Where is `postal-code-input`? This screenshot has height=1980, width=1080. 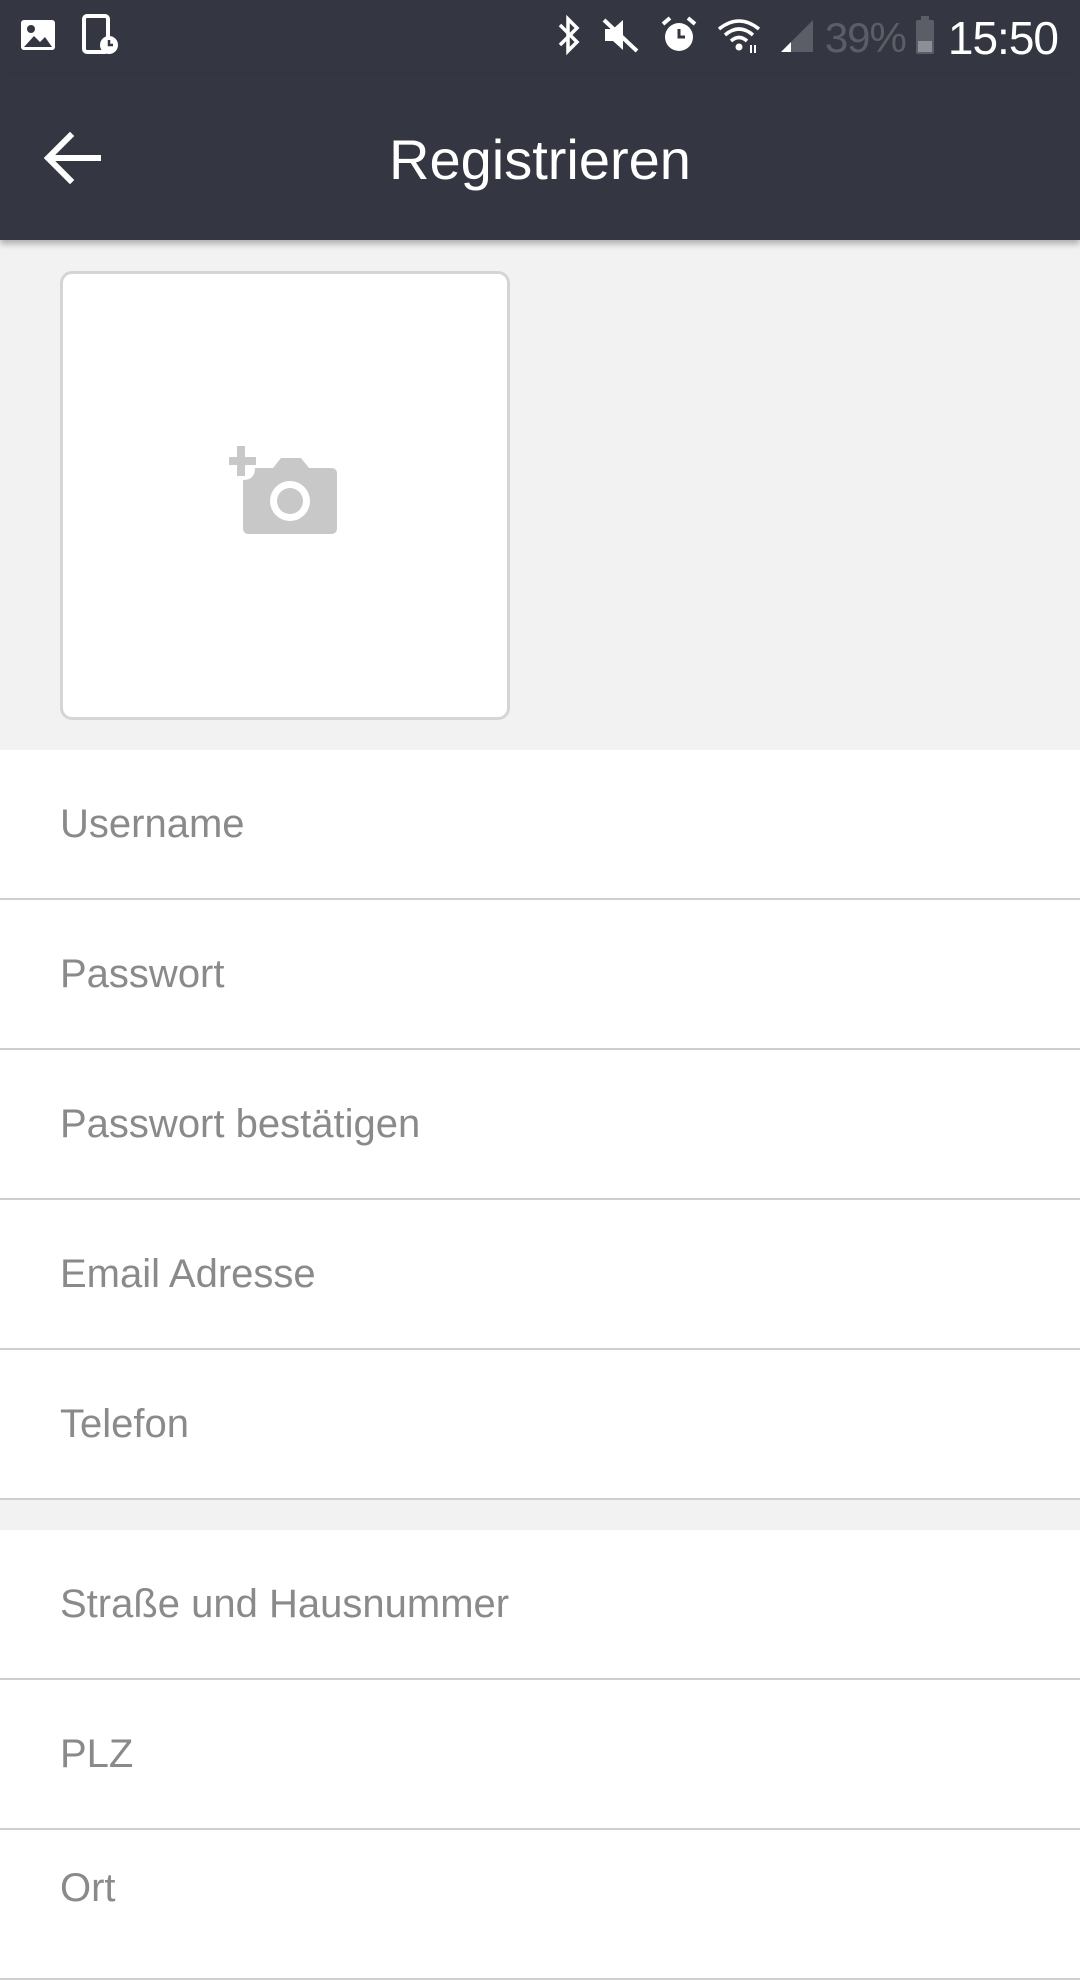 postal-code-input is located at coordinates (550, 1754).